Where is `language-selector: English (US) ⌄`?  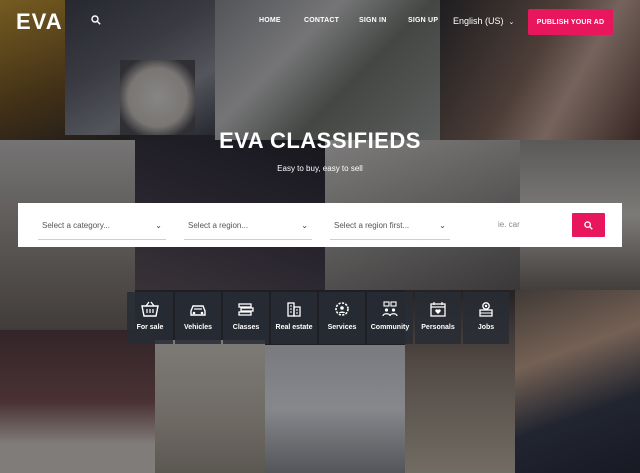
language-selector: English (US) ⌄ is located at coordinates (483, 21).